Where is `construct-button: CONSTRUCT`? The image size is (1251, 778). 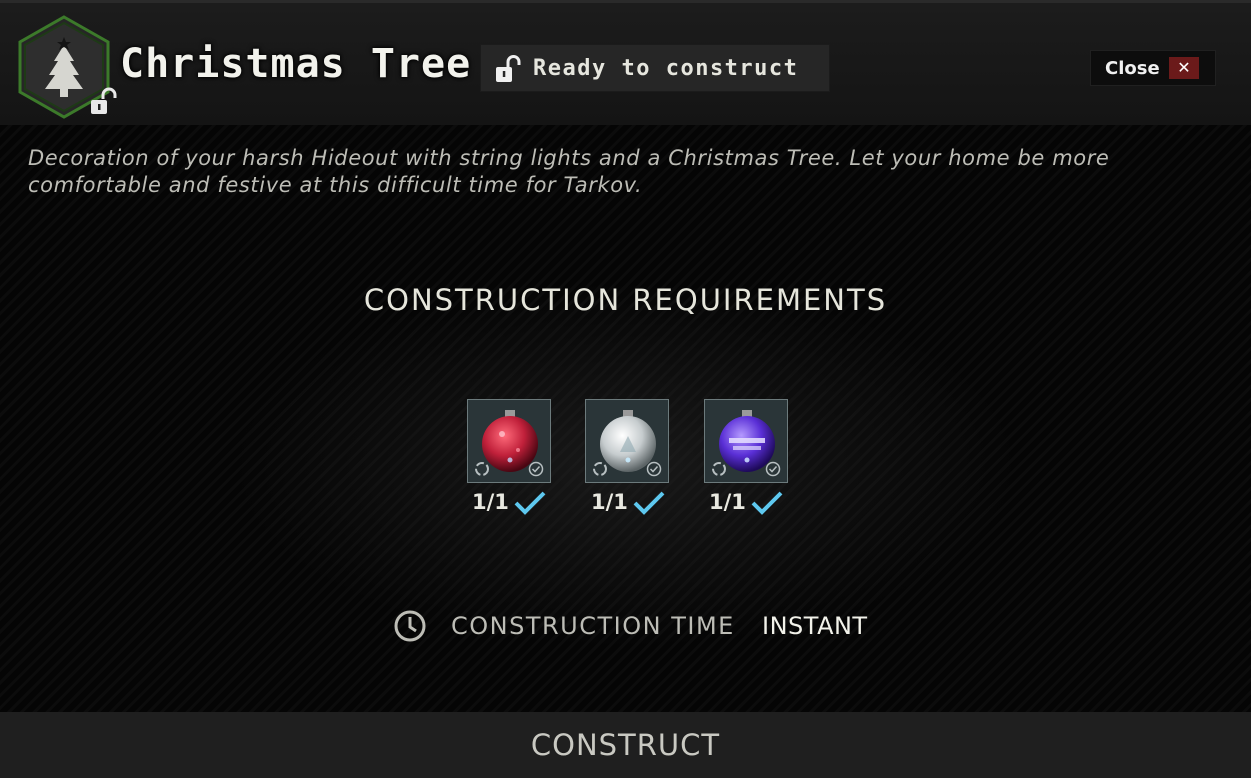
construct-button: CONSTRUCT is located at coordinates (625, 745).